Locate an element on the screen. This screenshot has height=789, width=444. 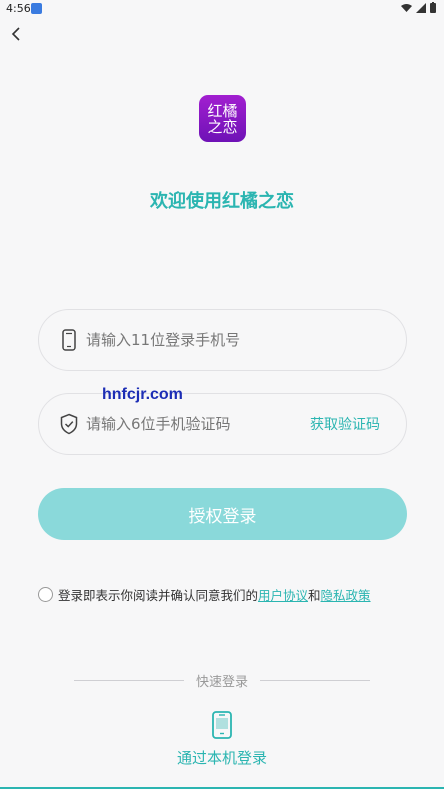
phone-icon is located at coordinates (69, 340).